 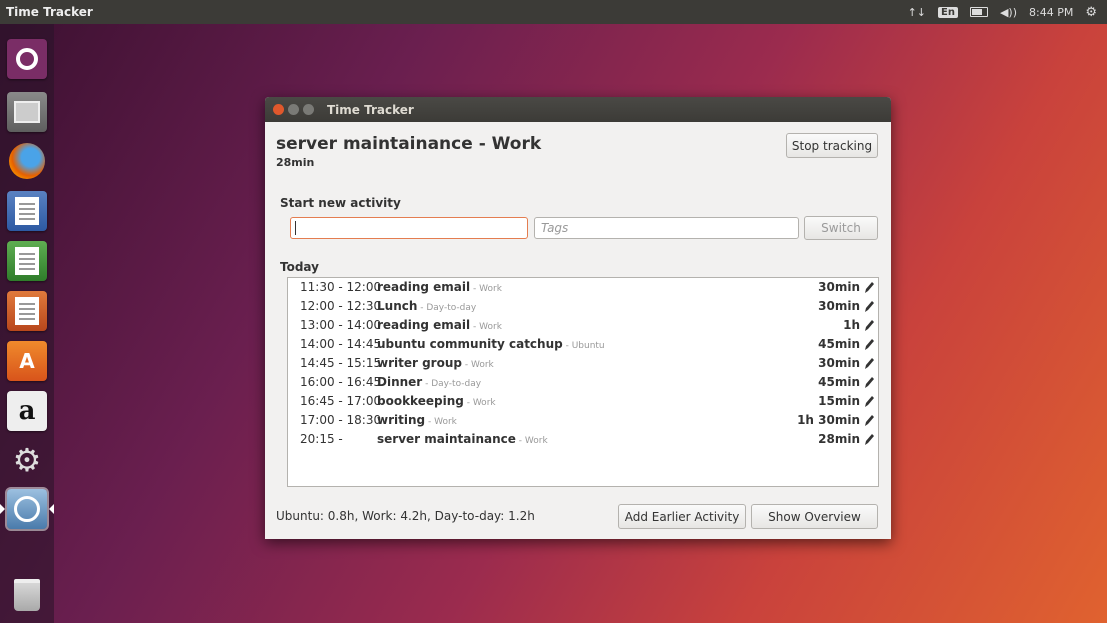 What do you see at coordinates (27, 595) in the screenshot?
I see `trash-icon` at bounding box center [27, 595].